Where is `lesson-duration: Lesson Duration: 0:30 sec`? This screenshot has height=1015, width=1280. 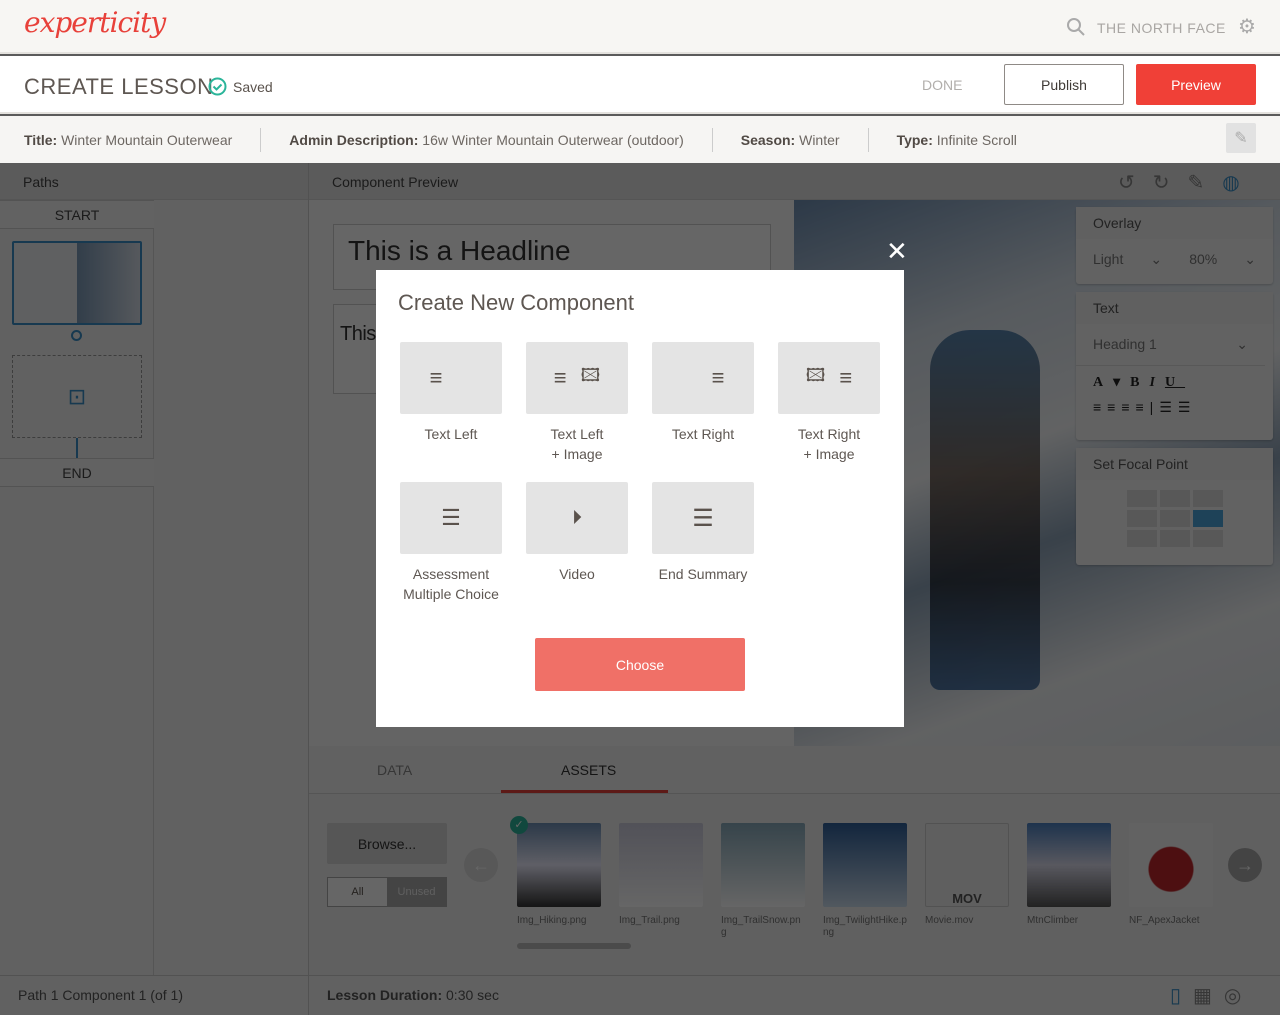
lesson-duration: Lesson Duration: 0:30 sec is located at coordinates (413, 995).